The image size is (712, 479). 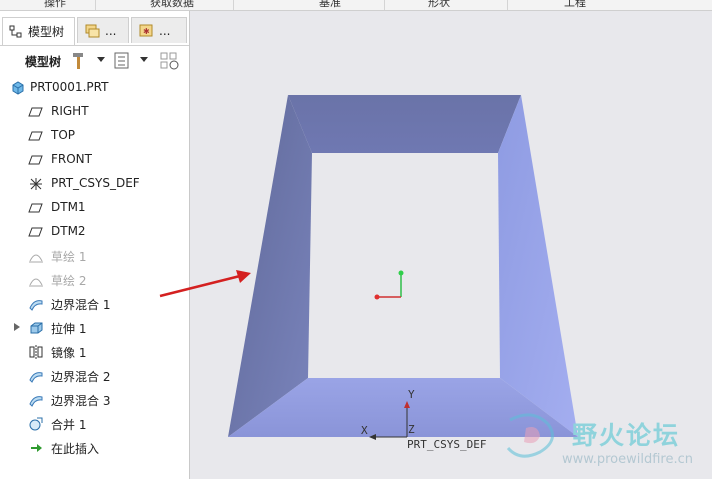 What do you see at coordinates (36, 328) in the screenshot?
I see `extrude-icon` at bounding box center [36, 328].